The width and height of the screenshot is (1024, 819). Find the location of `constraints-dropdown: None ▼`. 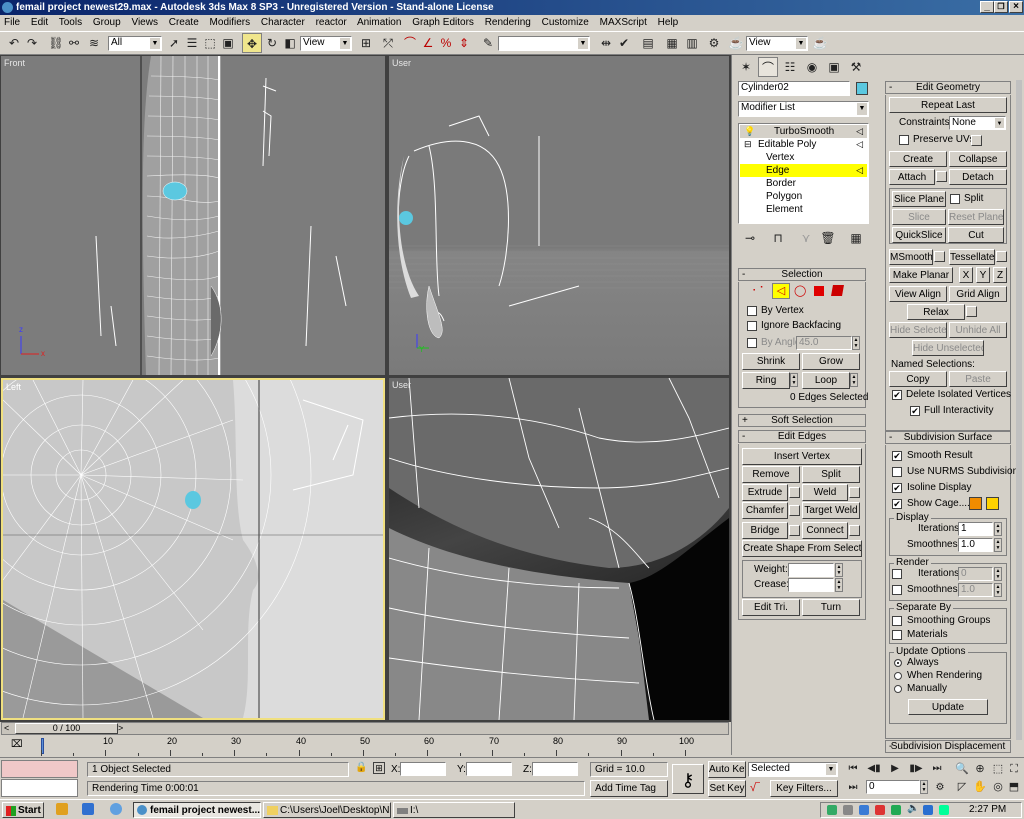

constraints-dropdown: None ▼ is located at coordinates (977, 123).